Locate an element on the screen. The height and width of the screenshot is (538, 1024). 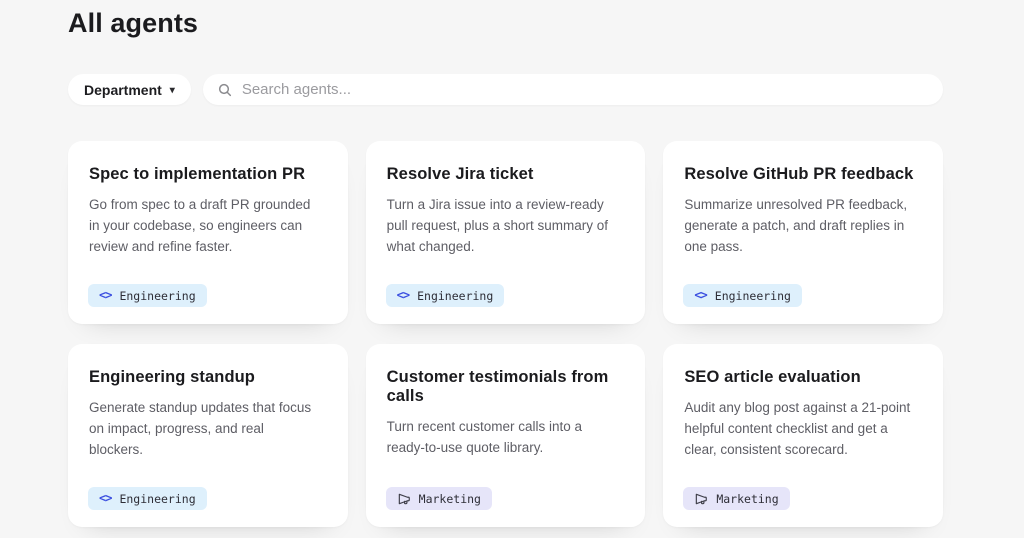
department-filter-button: Department ▾ is located at coordinates (129, 89).